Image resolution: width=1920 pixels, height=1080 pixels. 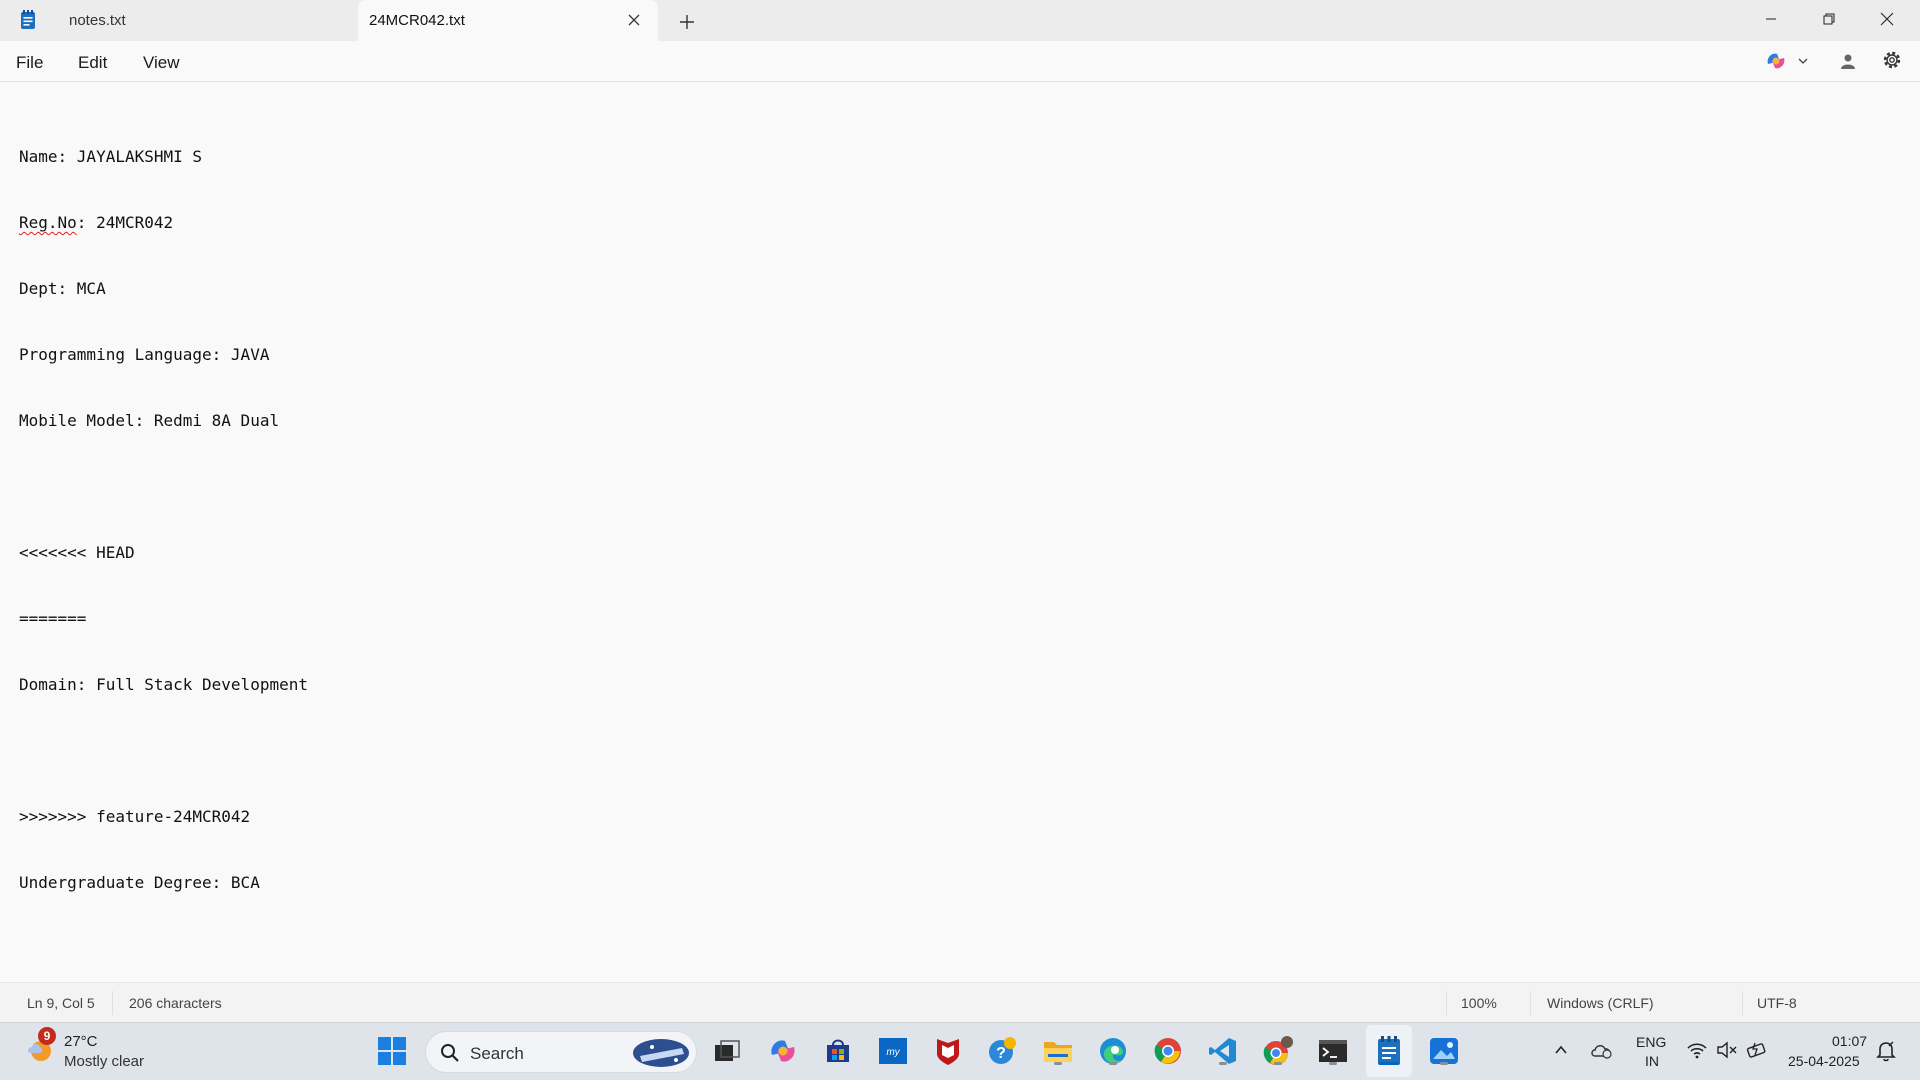 What do you see at coordinates (104, 1061) in the screenshot?
I see `weather-description: Mostly clear` at bounding box center [104, 1061].